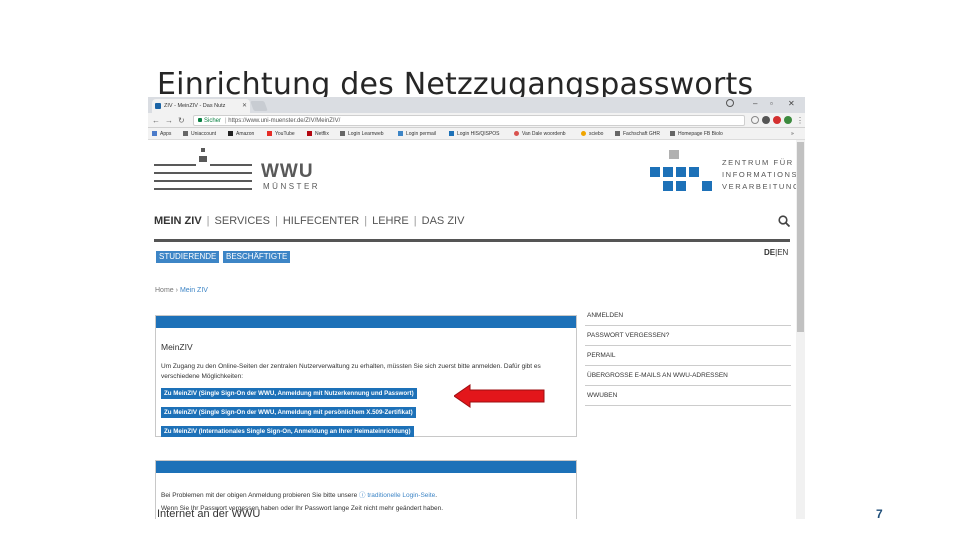  I want to click on traditional-login-link: traditionelle Login-Seite, so click(401, 495).